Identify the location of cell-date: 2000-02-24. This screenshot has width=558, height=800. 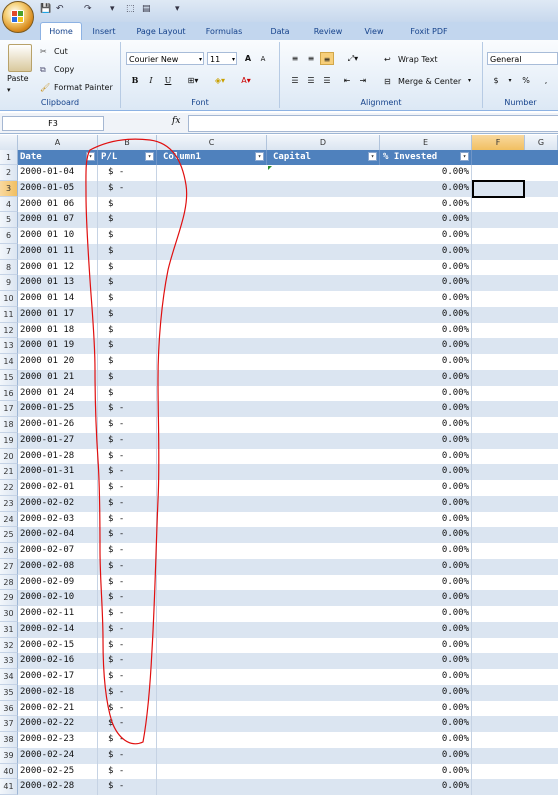
(58, 755).